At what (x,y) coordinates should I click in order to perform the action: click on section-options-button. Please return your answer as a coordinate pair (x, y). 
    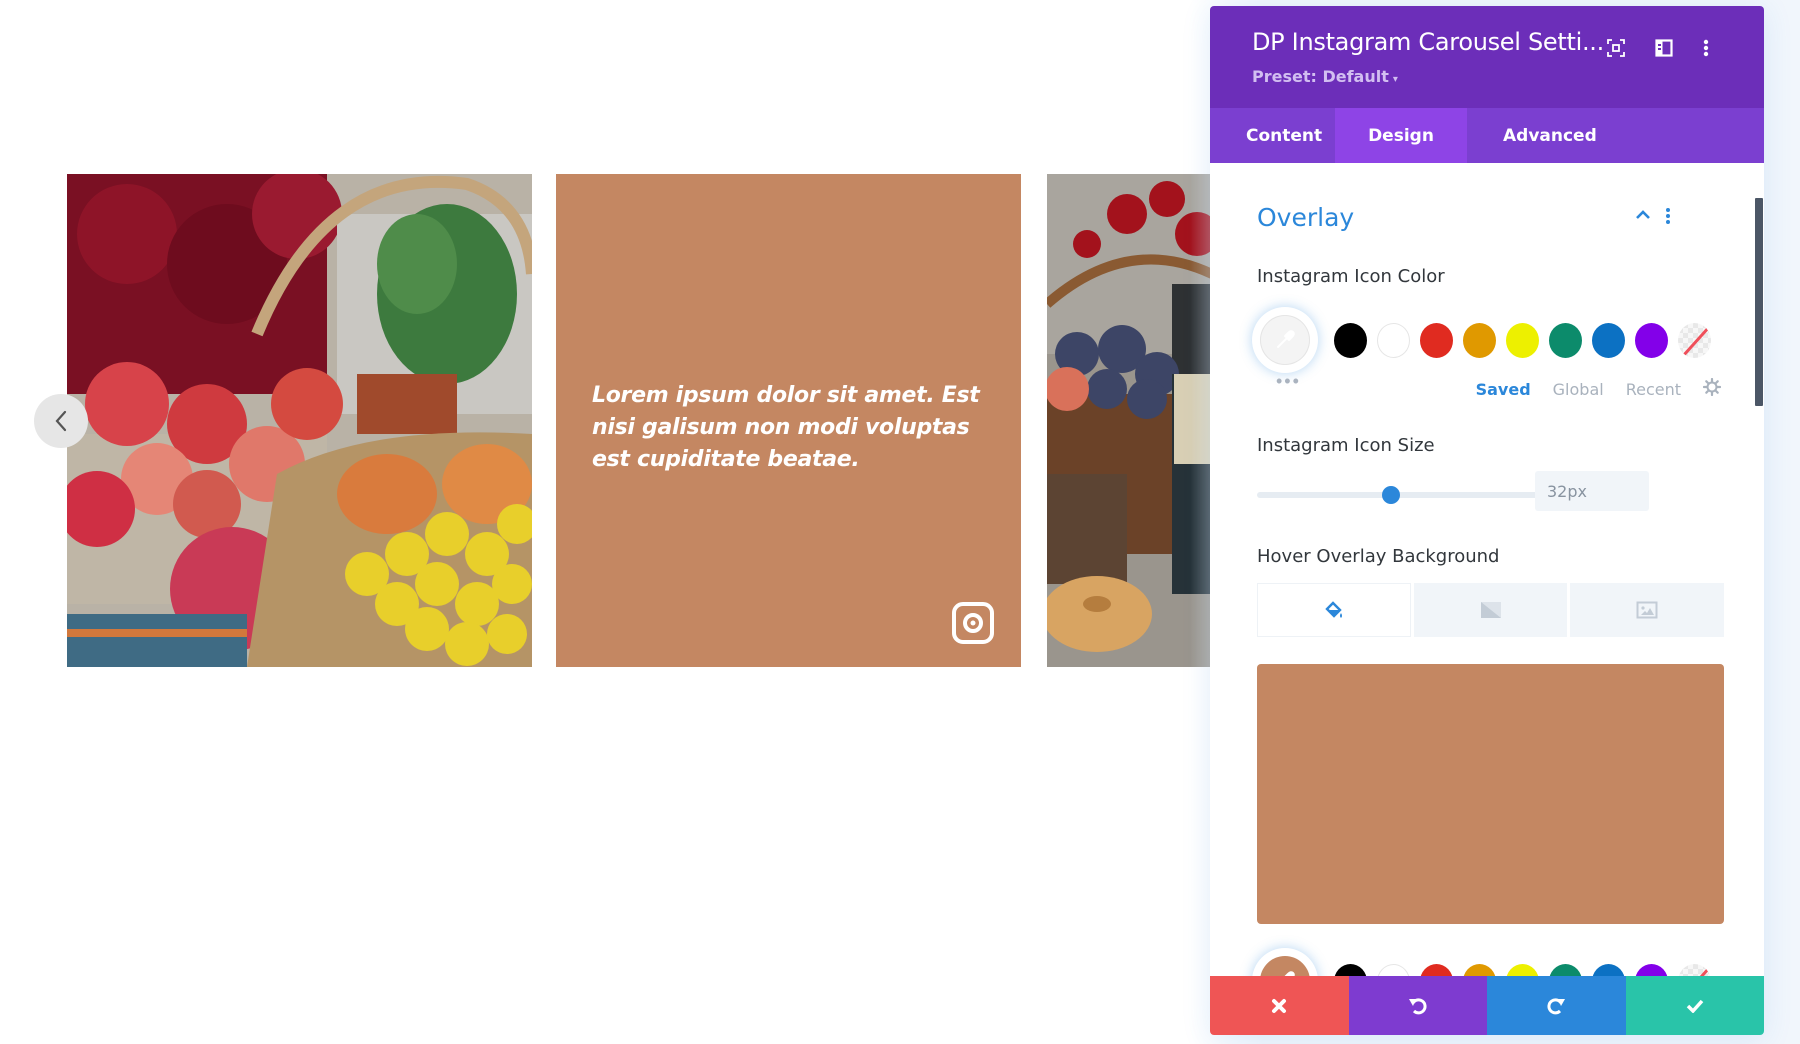
    Looking at the image, I should click on (1668, 218).